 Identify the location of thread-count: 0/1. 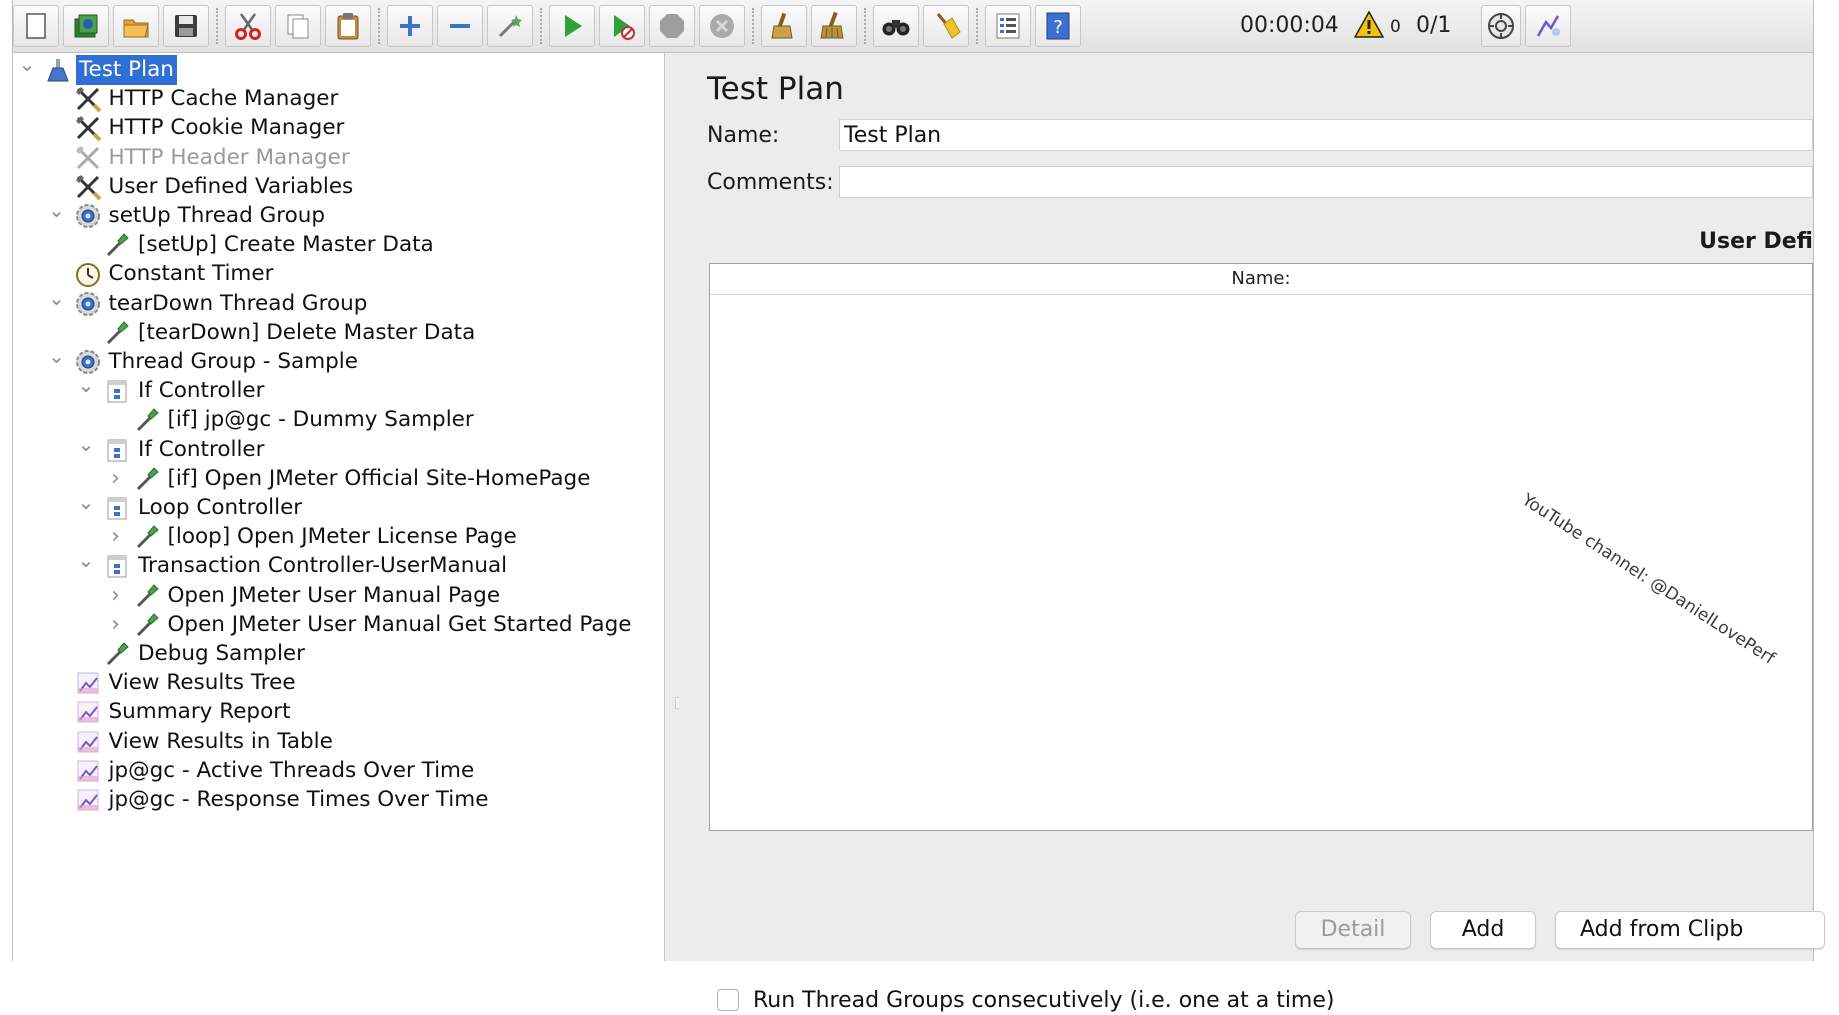
(1434, 25).